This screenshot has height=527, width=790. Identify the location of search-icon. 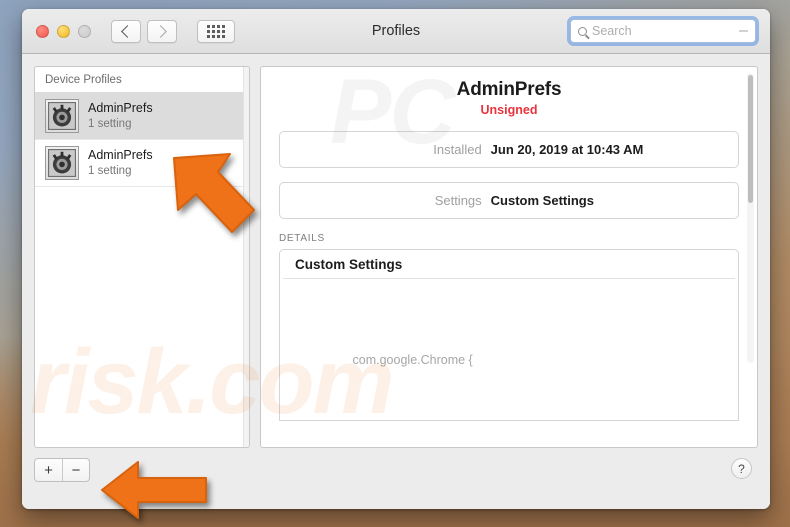
(582, 31).